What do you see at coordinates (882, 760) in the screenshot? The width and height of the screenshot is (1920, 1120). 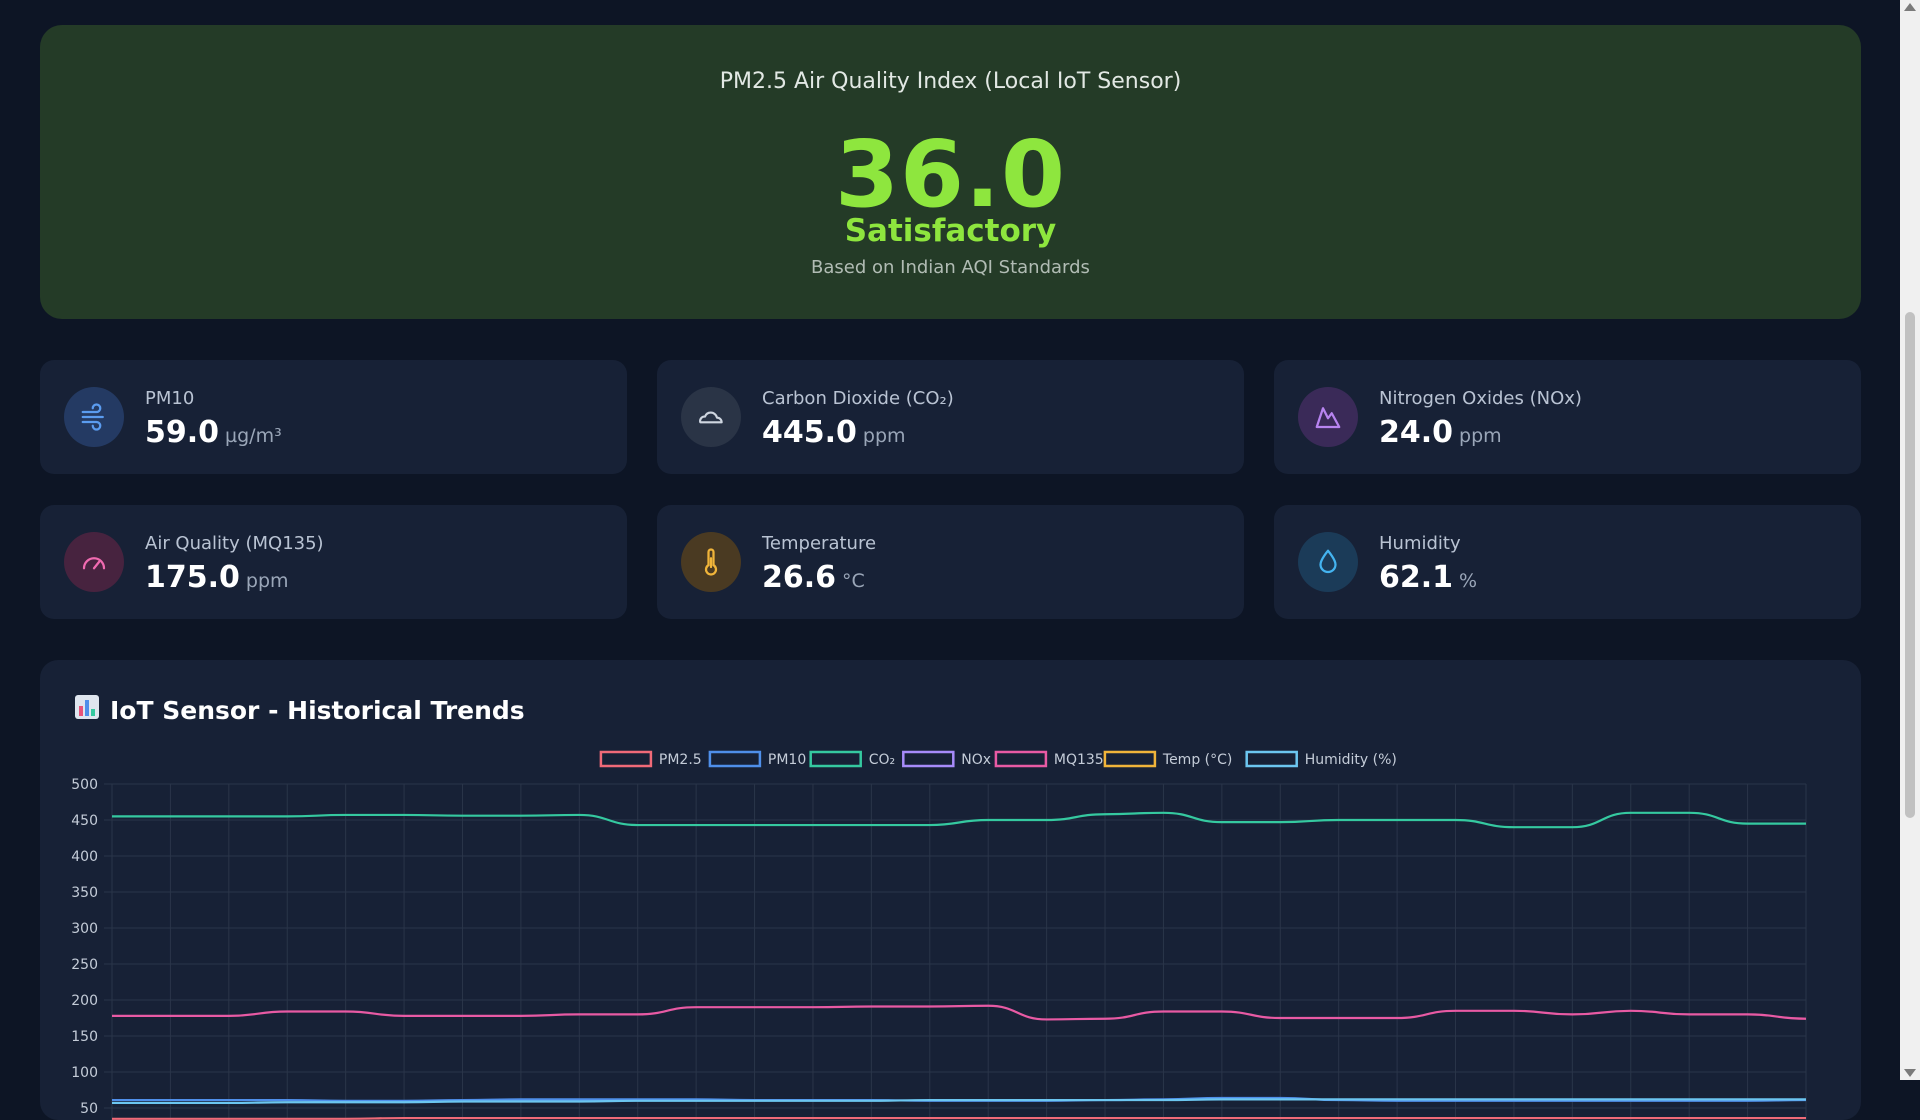 I see `legend-label: CO₂` at bounding box center [882, 760].